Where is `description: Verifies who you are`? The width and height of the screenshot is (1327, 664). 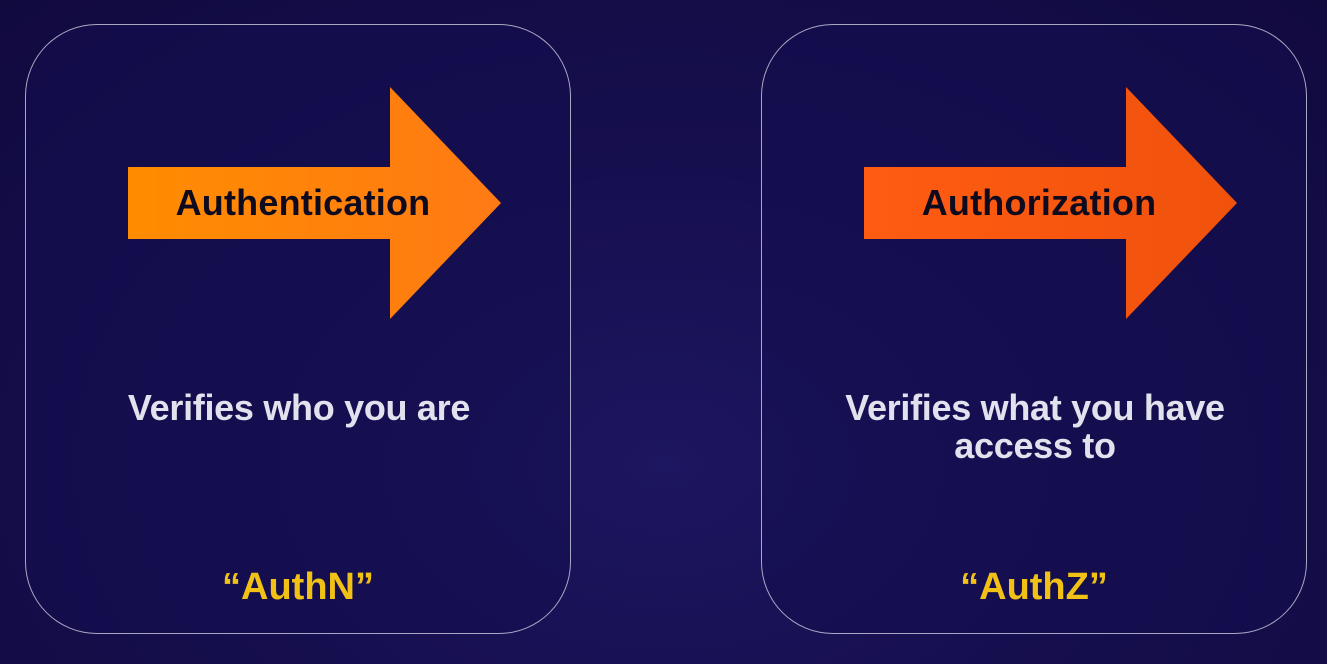 description: Verifies who you are is located at coordinates (299, 407).